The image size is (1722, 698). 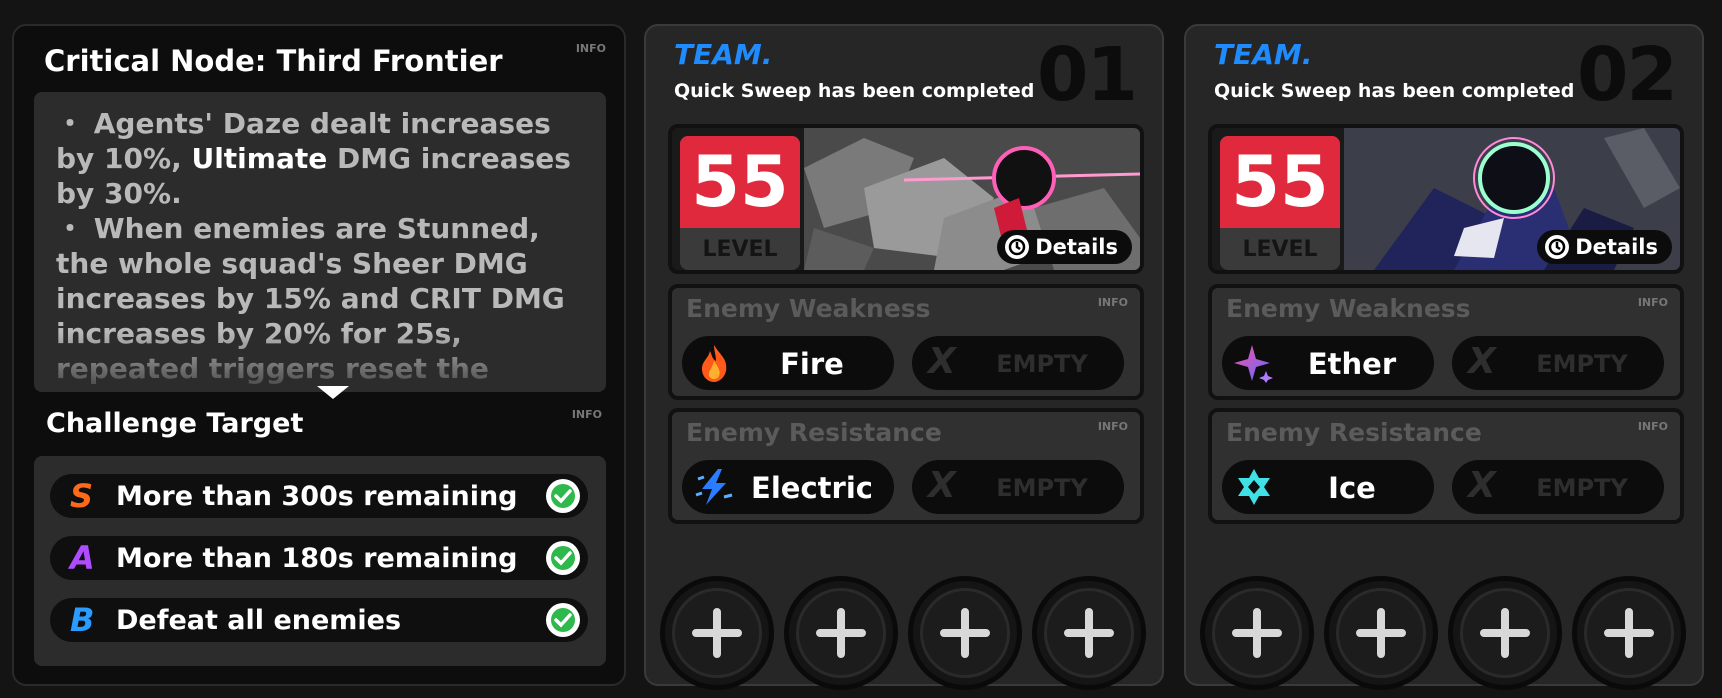 I want to click on resistance-electric: Electric, so click(x=788, y=487).